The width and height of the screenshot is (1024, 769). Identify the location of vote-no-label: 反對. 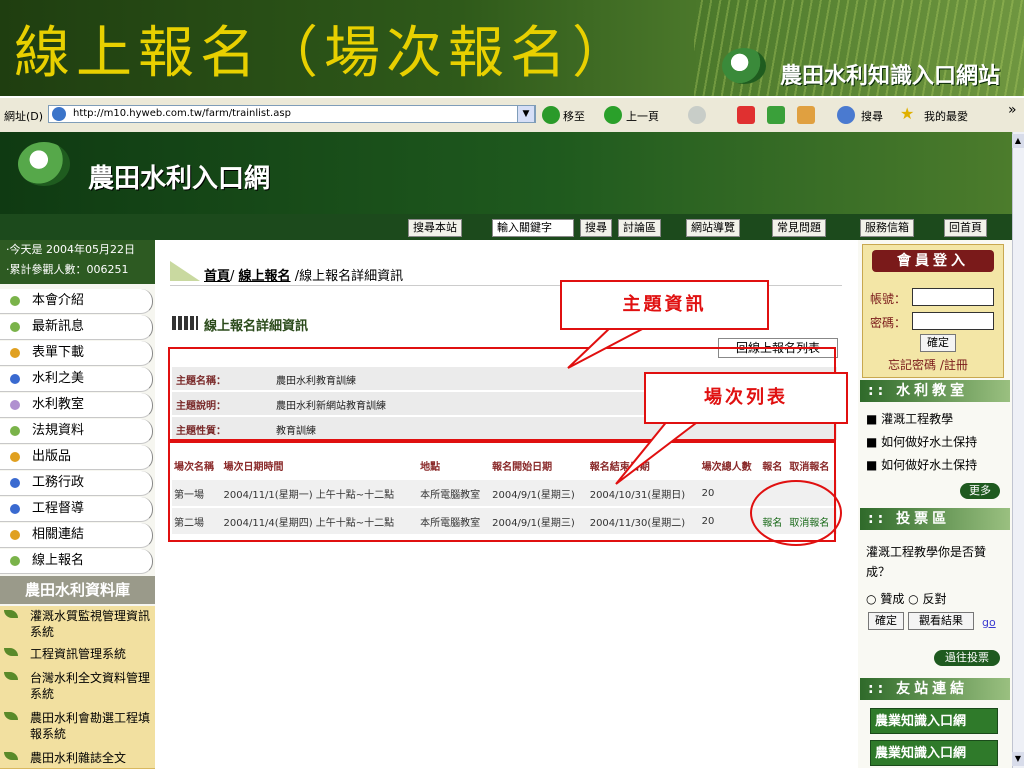
(934, 599).